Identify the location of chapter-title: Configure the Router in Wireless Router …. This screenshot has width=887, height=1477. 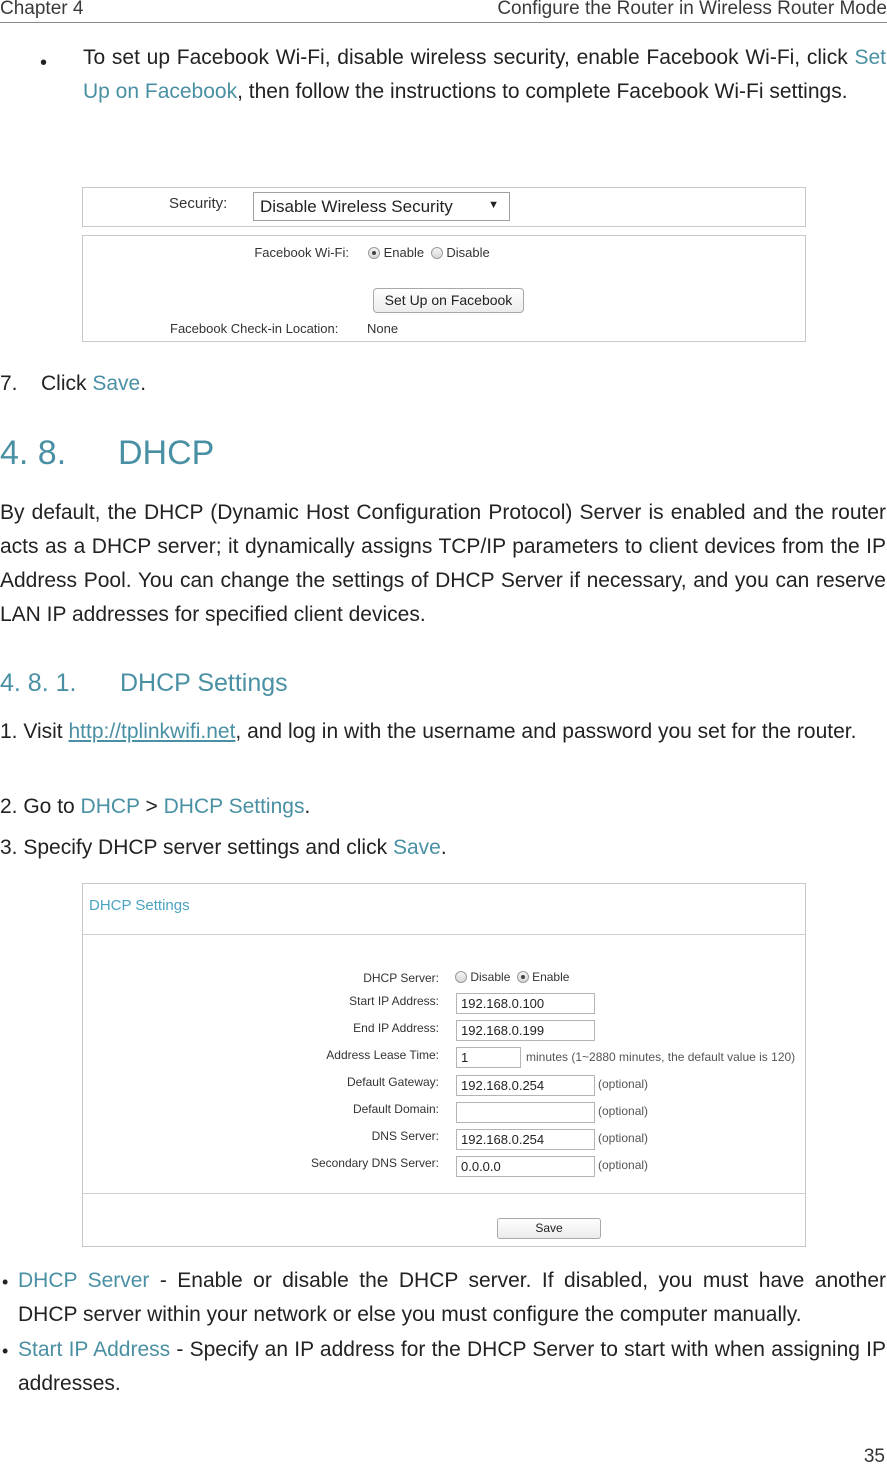
(692, 9).